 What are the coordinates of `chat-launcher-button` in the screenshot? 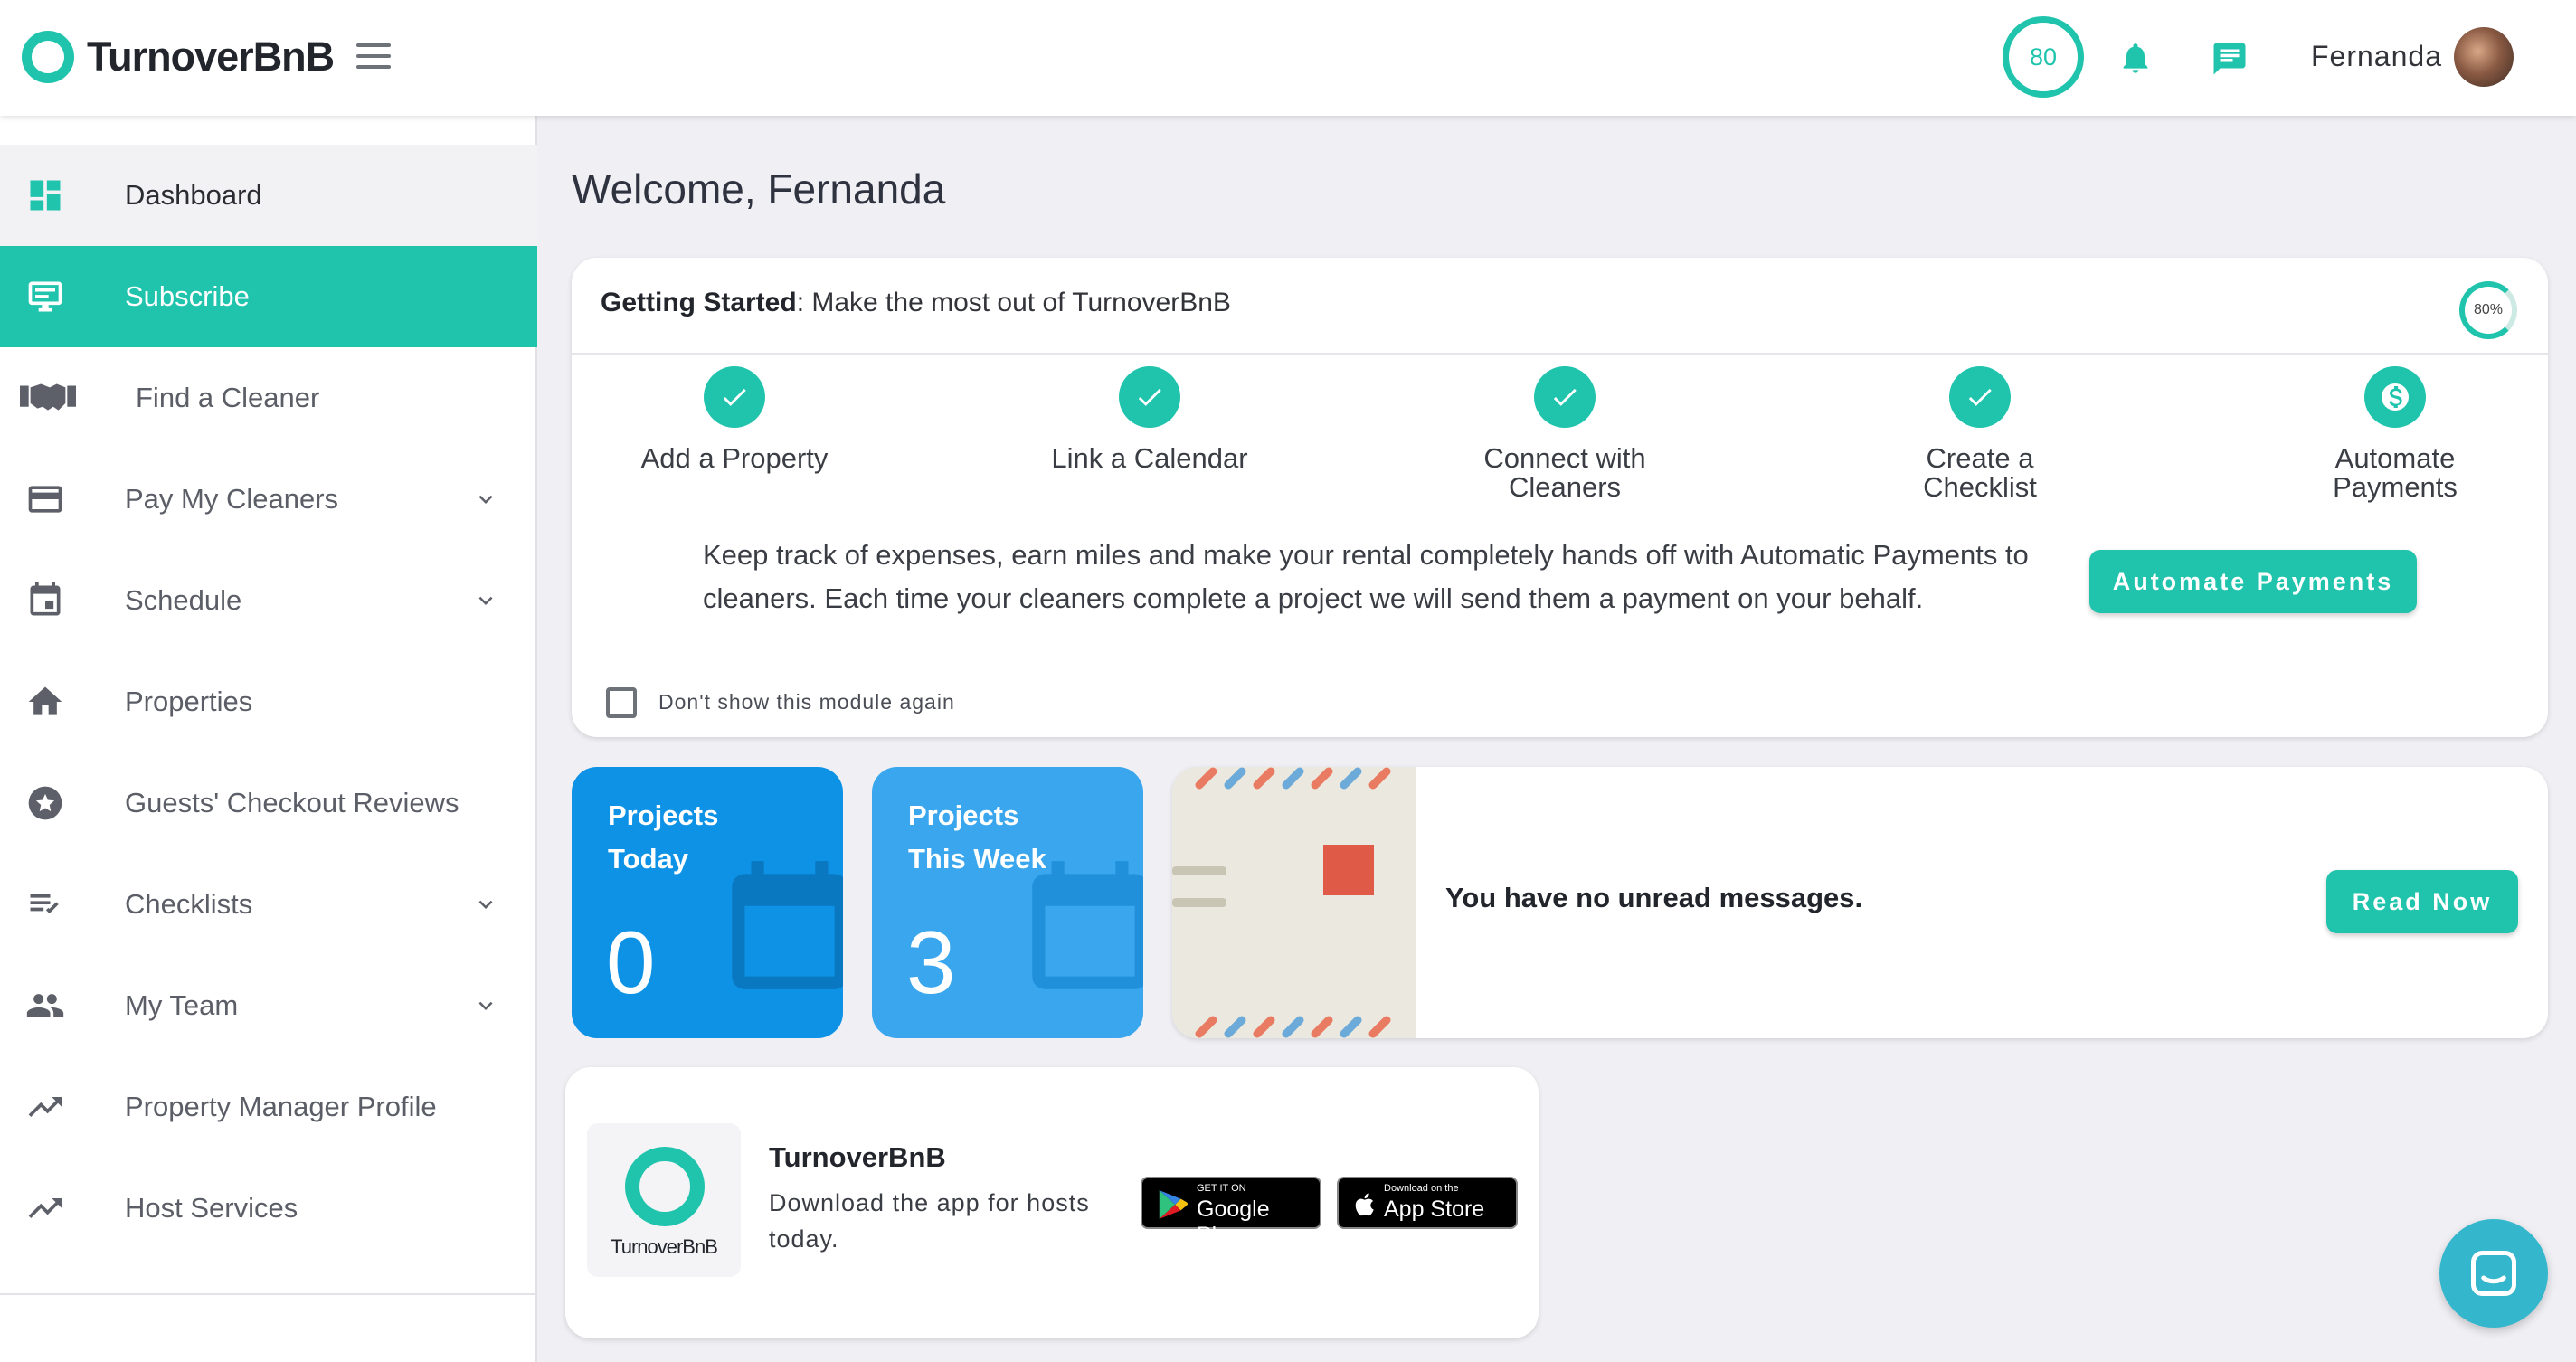 It's located at (2493, 1273).